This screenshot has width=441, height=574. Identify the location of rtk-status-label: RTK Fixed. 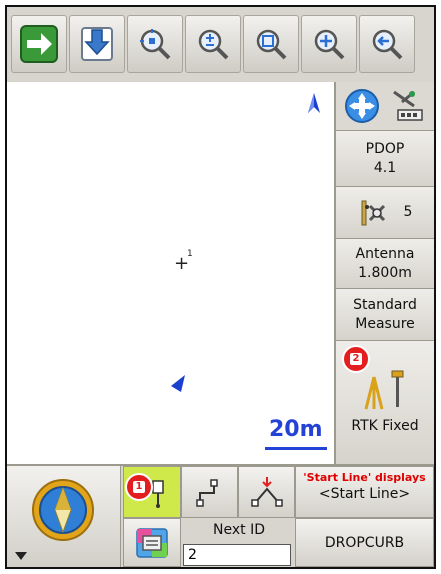
(385, 426).